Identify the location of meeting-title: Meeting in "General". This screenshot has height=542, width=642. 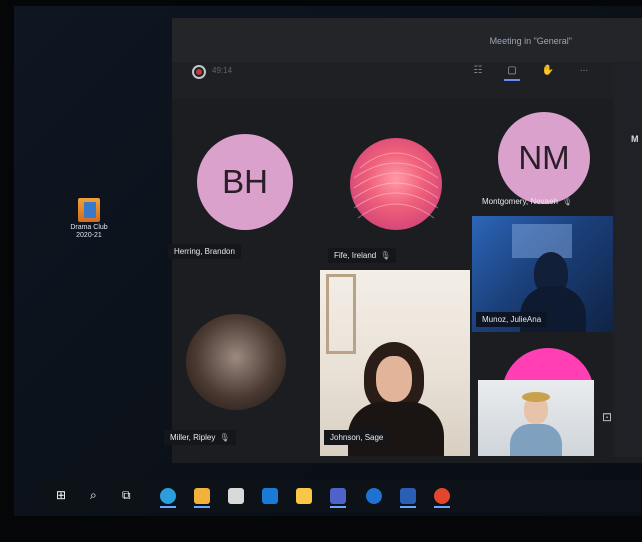
(530, 41).